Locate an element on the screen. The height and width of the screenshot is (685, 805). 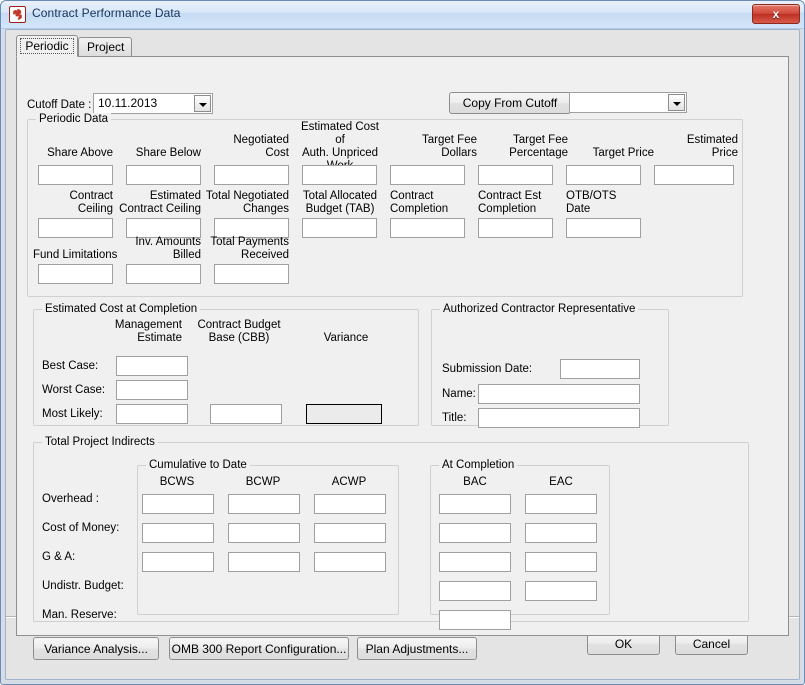
cost-of-money-acwp-input is located at coordinates (350, 533).